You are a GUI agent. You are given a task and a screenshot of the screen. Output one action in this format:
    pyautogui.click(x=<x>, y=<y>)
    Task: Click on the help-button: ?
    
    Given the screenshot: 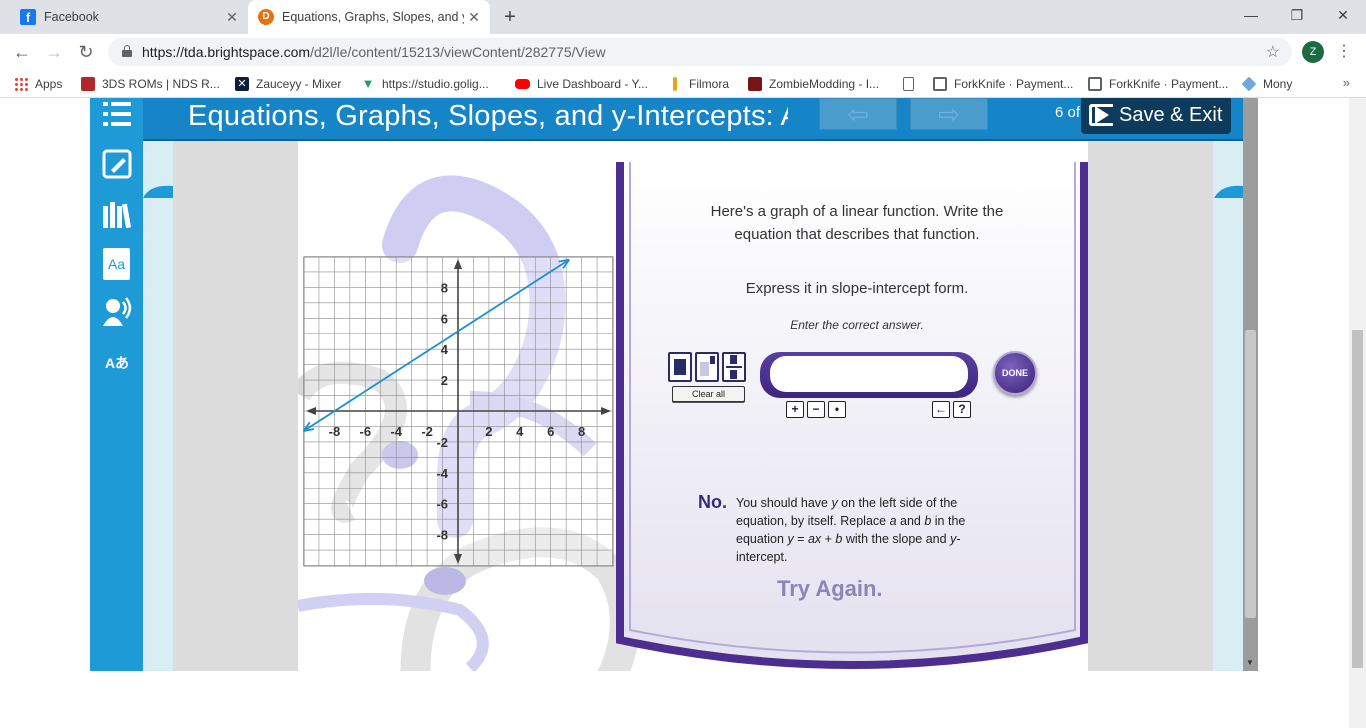 What is the action you would take?
    pyautogui.click(x=962, y=409)
    